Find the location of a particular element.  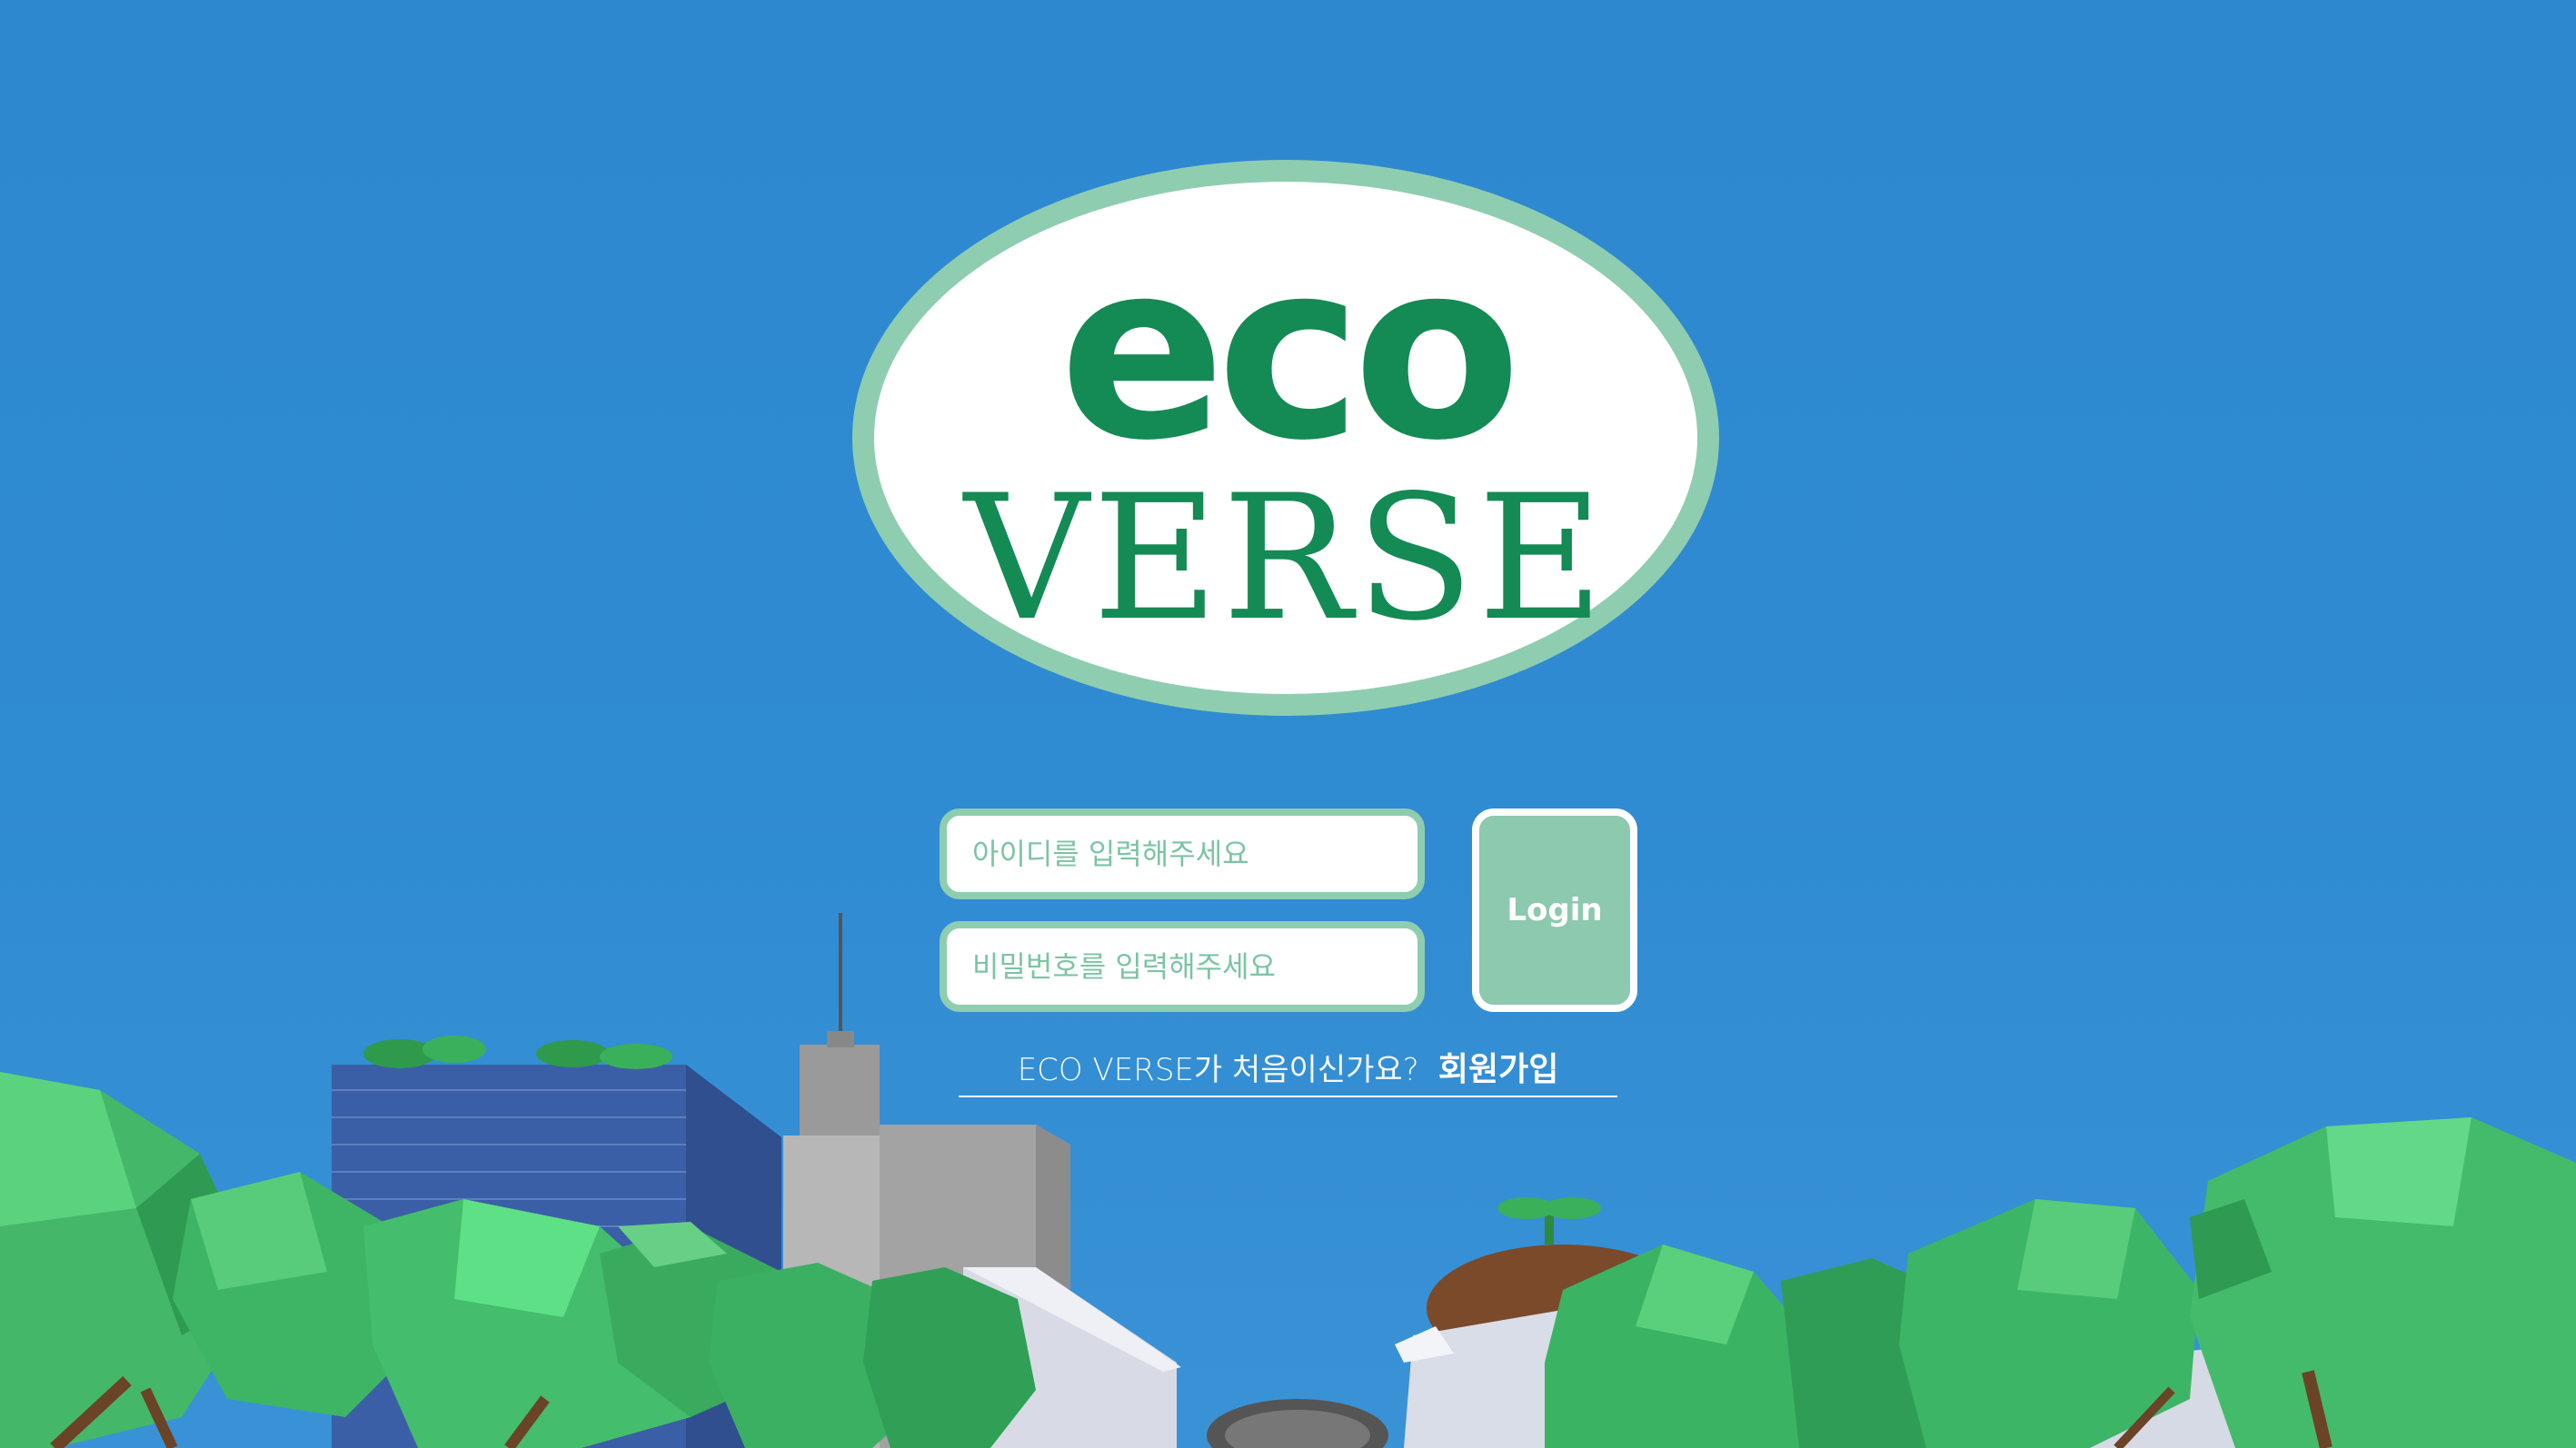

username-input is located at coordinates (1182, 853).